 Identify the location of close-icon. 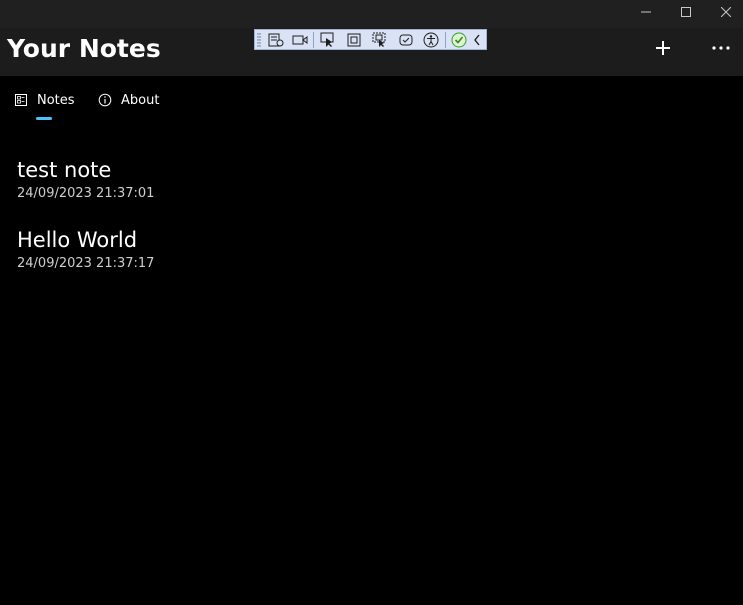
(726, 12).